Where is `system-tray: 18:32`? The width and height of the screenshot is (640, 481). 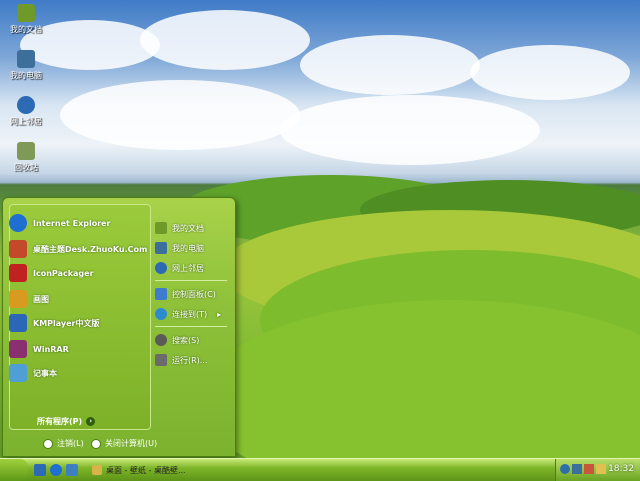 system-tray: 18:32 is located at coordinates (597, 470).